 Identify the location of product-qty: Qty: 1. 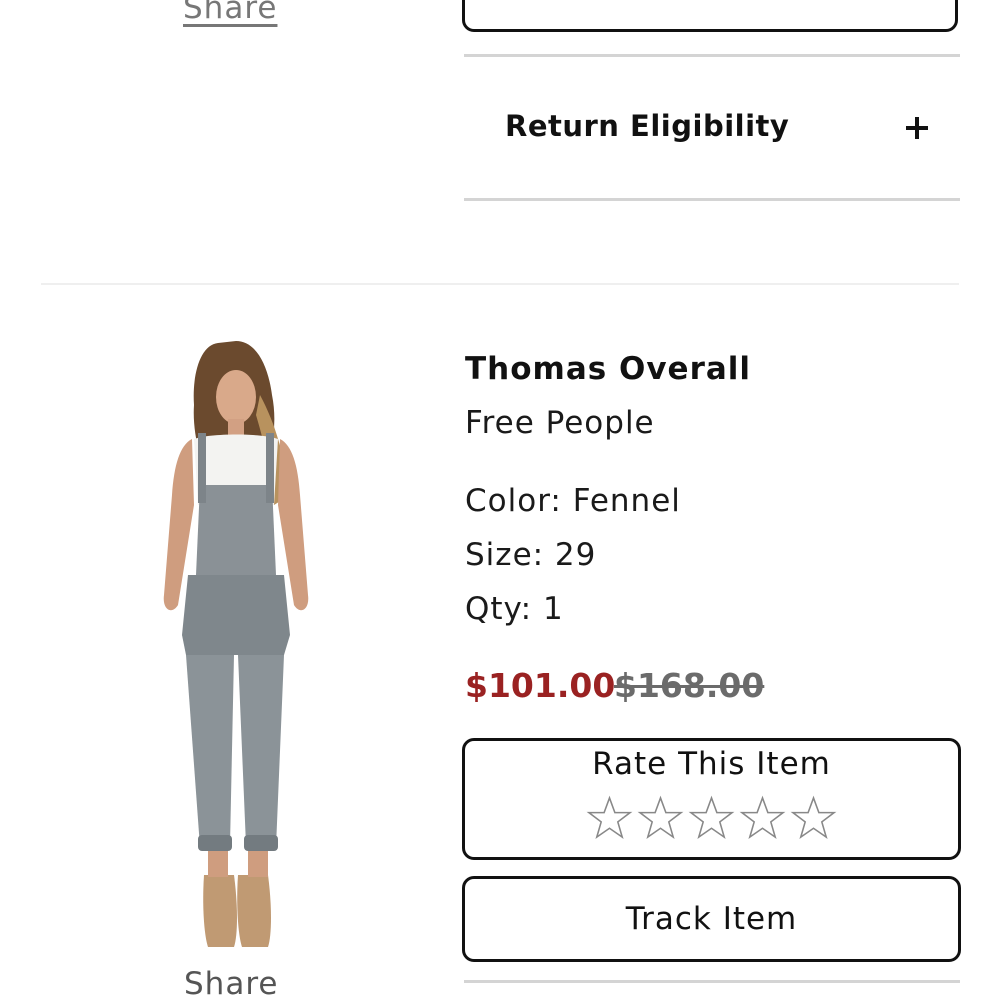
(514, 609).